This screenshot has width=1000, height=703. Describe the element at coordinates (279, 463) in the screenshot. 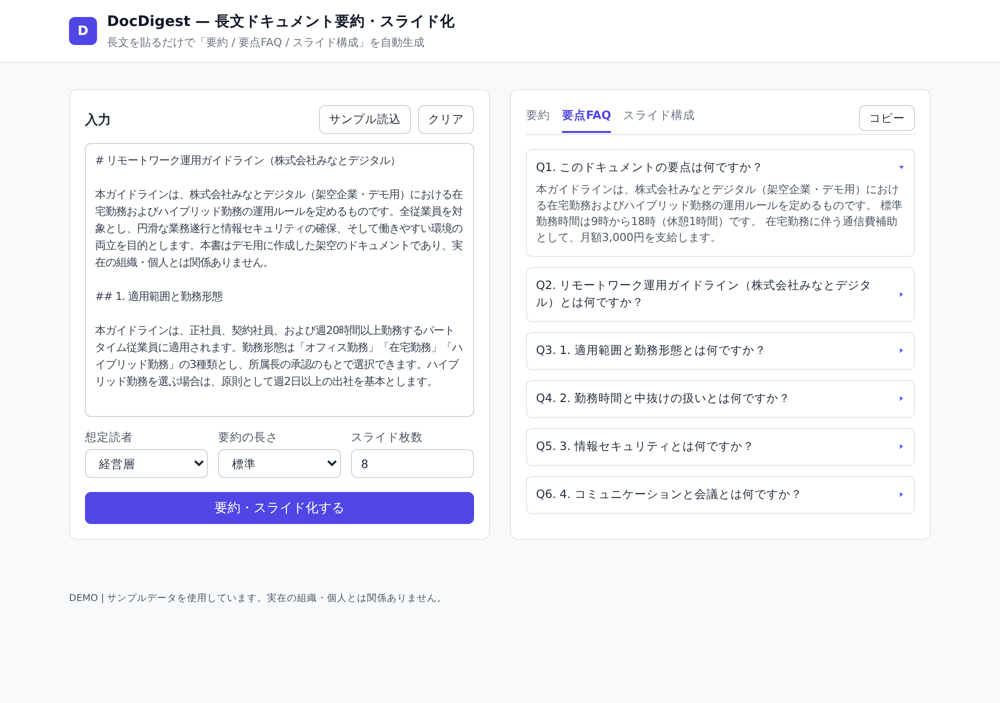

I see `dropdown: 標準` at that location.